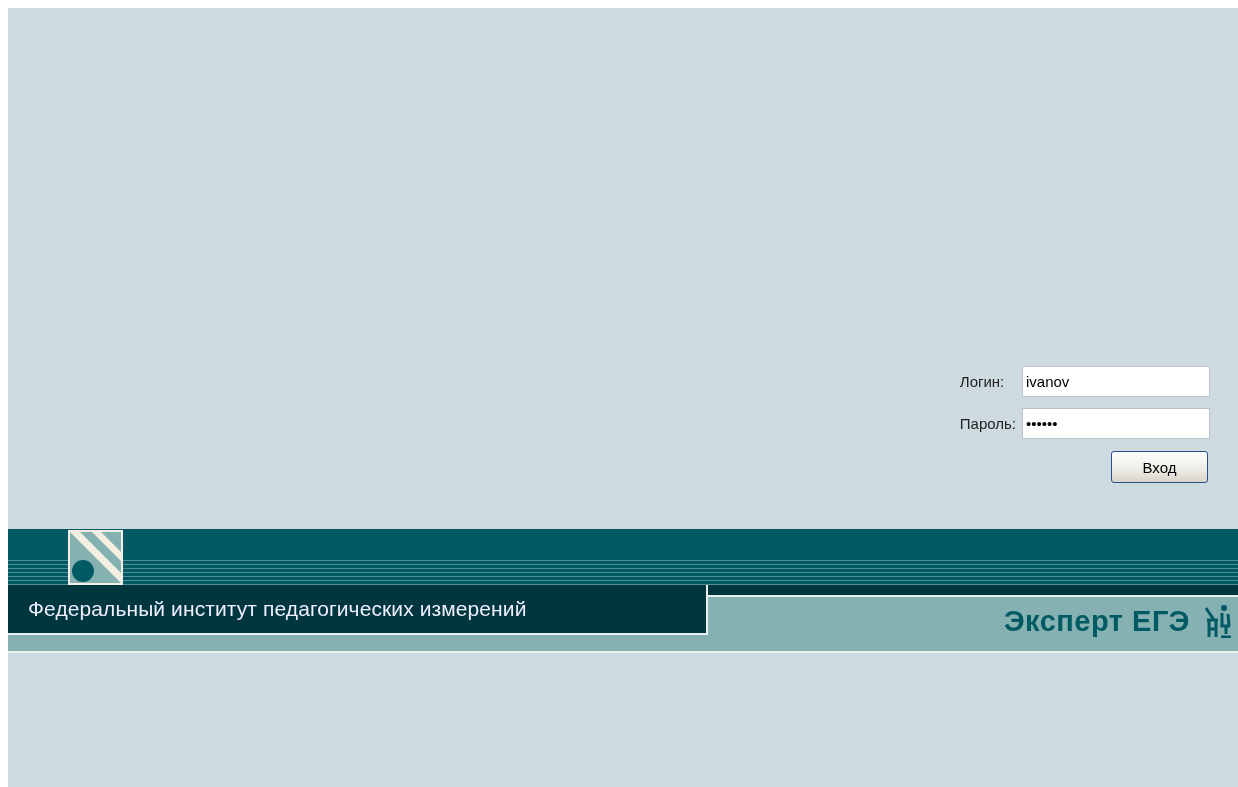 Image resolution: width=1238 pixels, height=787 pixels. Describe the element at coordinates (1096, 621) in the screenshot. I see `product-name: Эксперт ЕГЭ` at that location.